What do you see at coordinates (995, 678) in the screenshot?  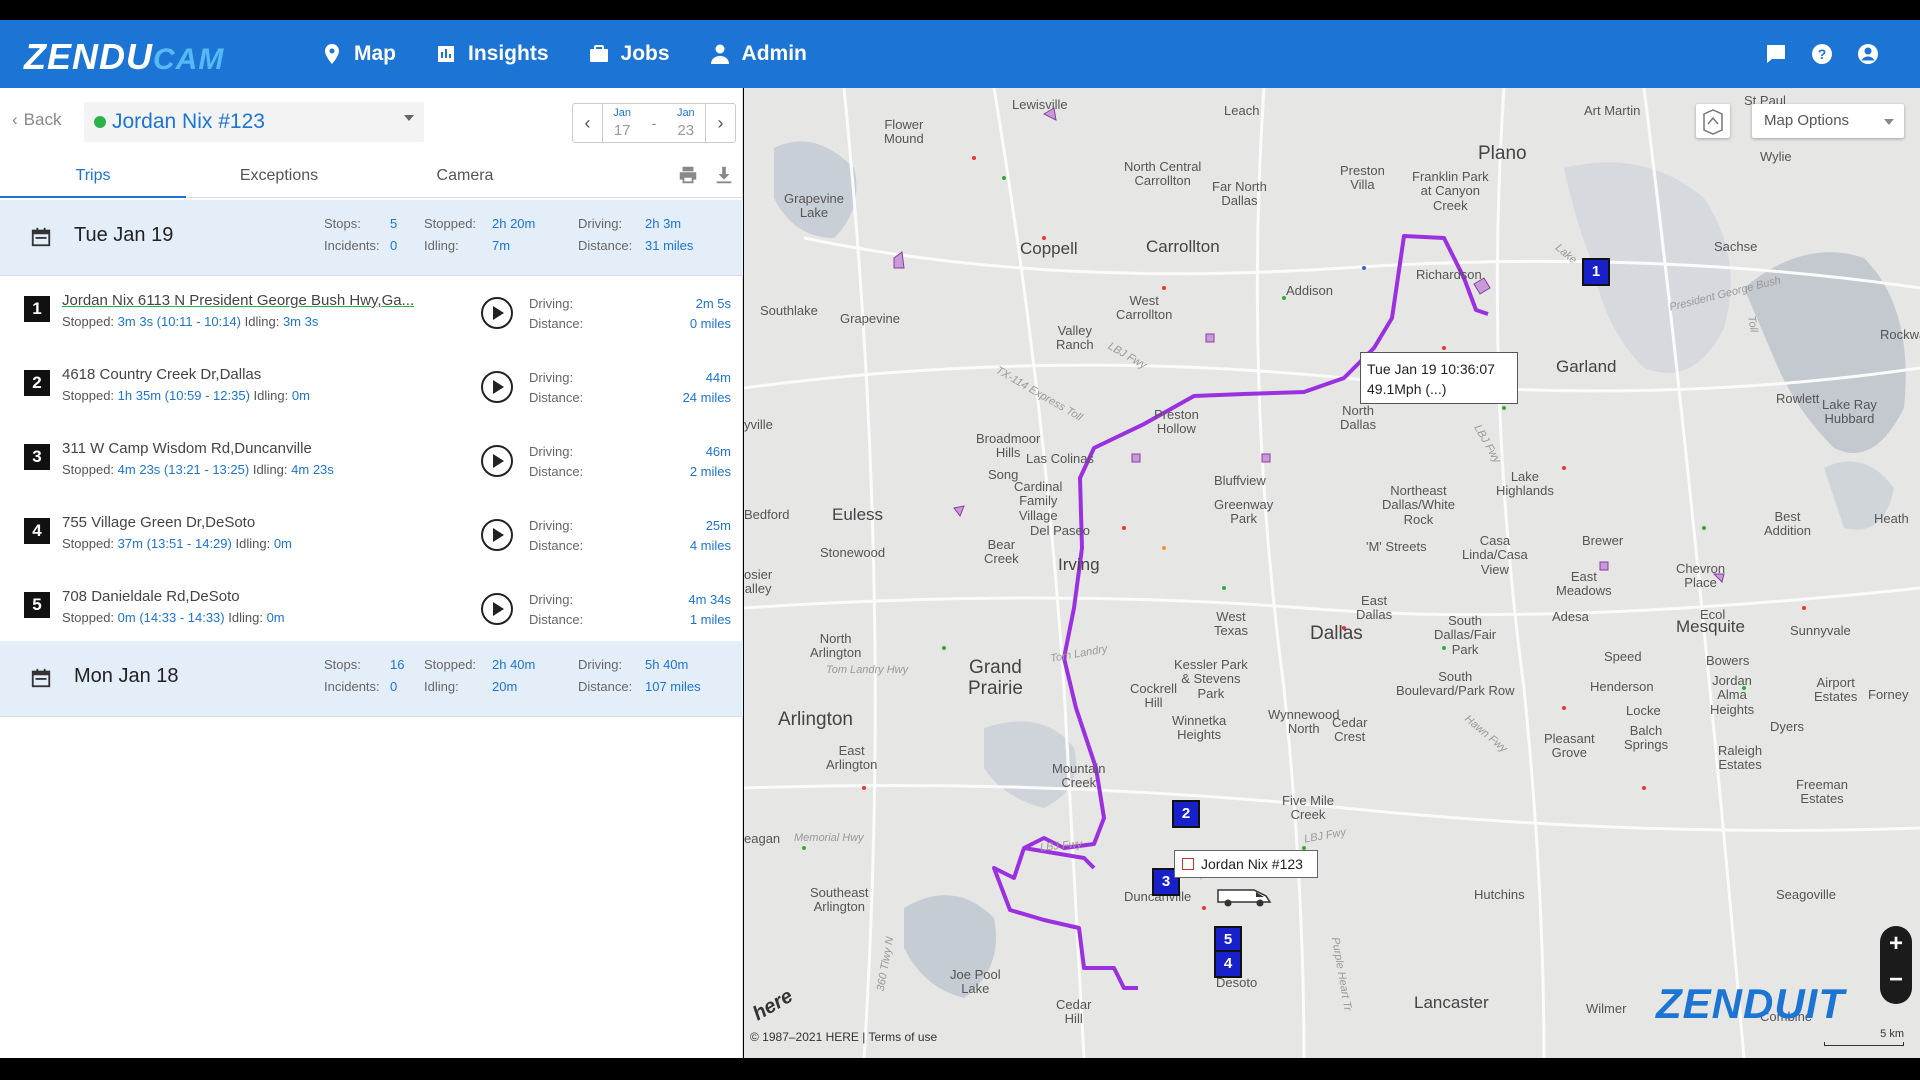 I see `place-label-grand-prairie: Grand Prairie` at bounding box center [995, 678].